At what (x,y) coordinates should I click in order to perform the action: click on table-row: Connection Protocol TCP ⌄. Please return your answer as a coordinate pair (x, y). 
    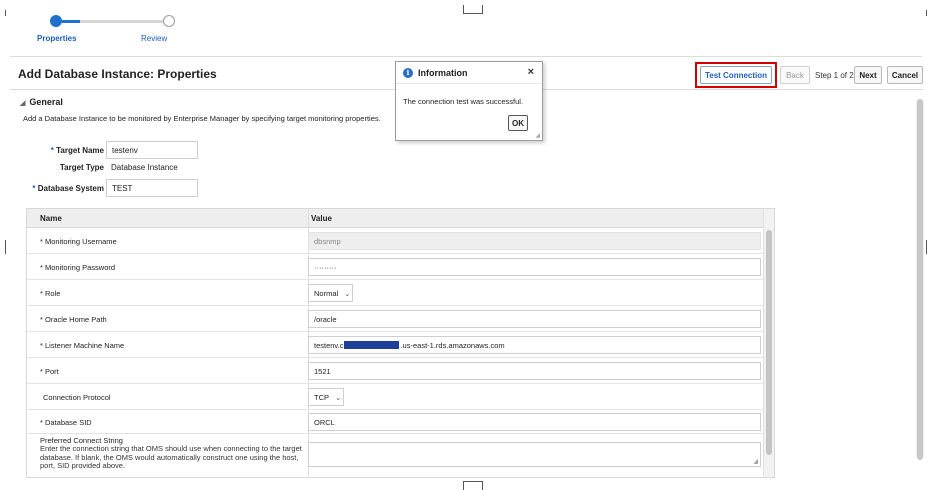
    Looking at the image, I should click on (396, 397).